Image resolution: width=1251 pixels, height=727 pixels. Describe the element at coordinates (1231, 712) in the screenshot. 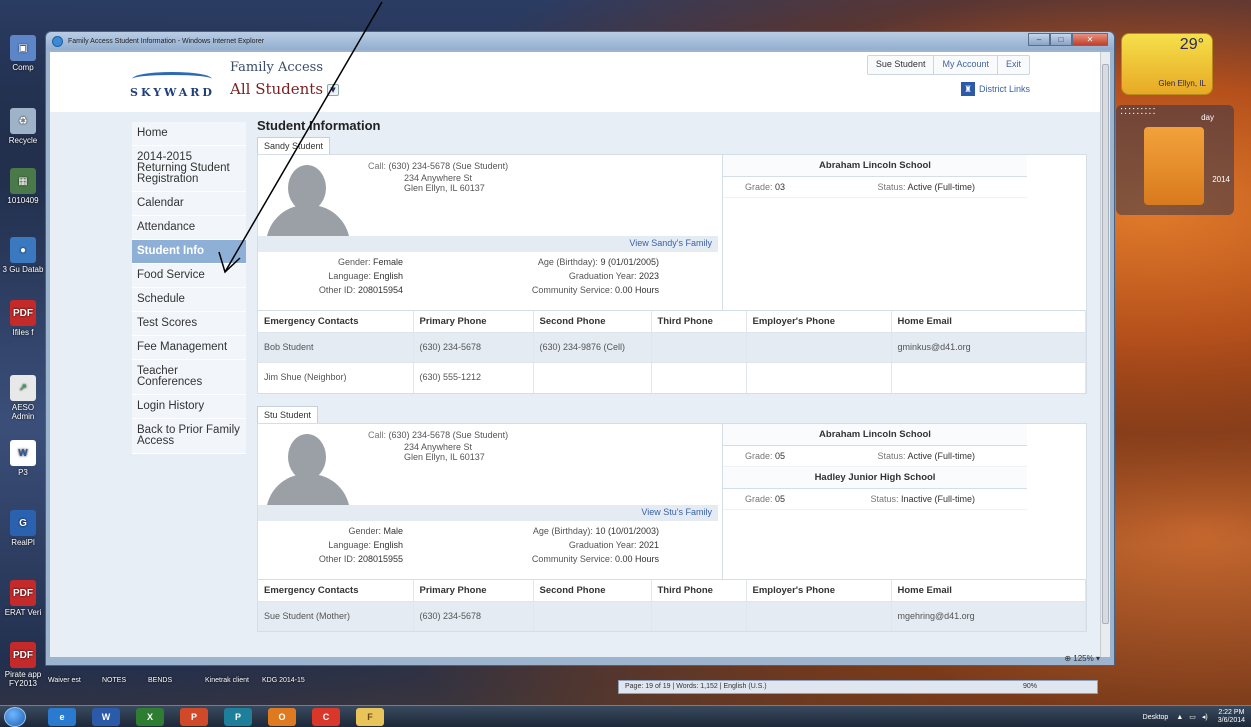

I see `clock-time: 2:22 PM` at that location.